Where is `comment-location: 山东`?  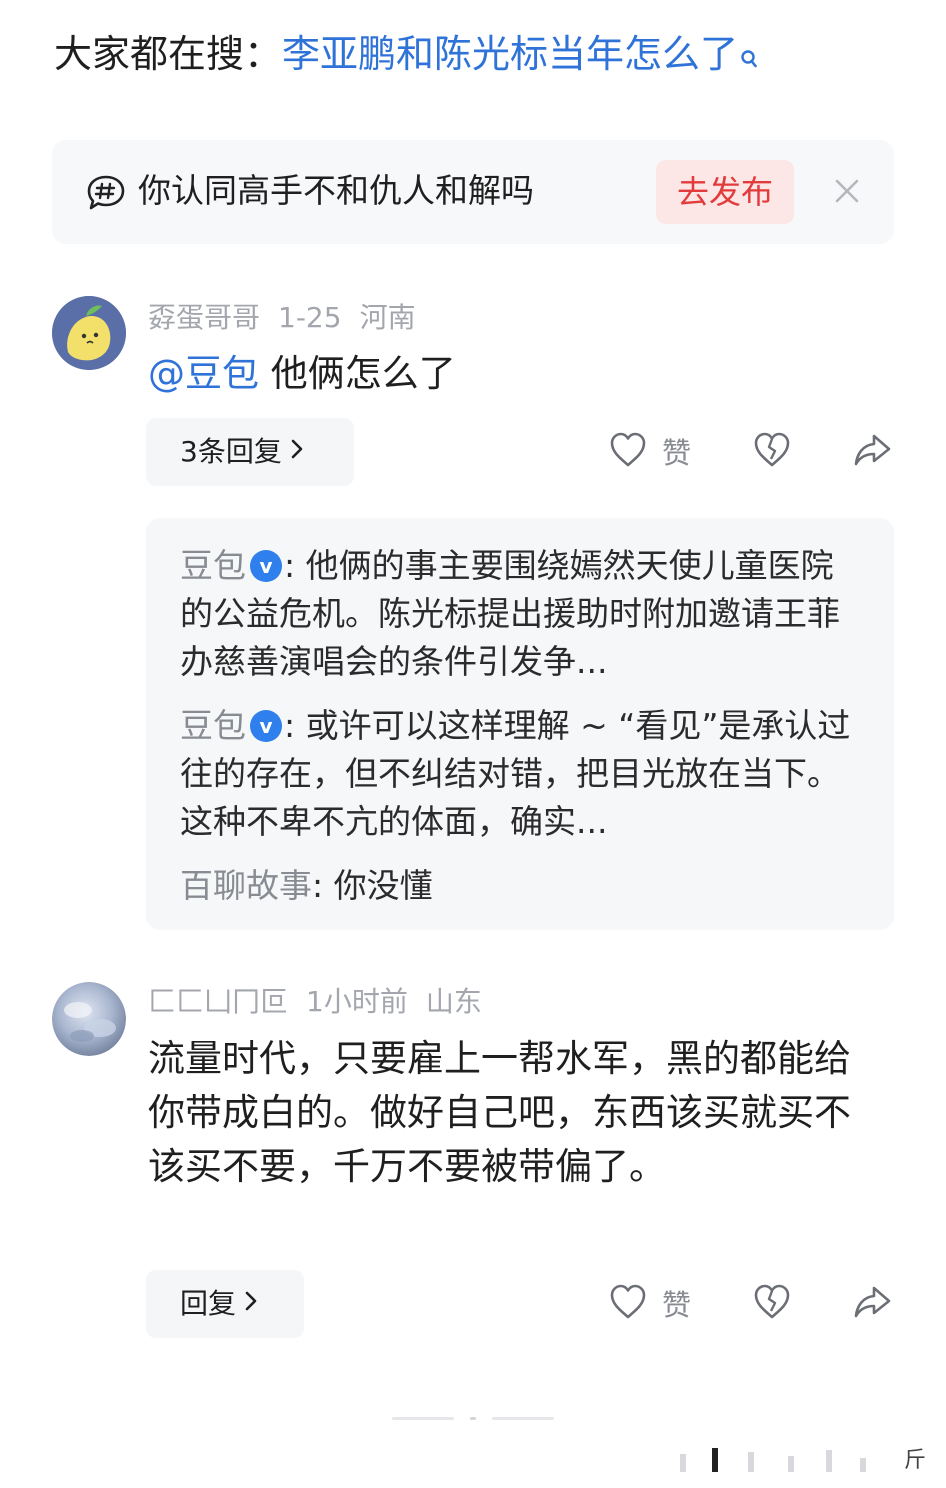 comment-location: 山东 is located at coordinates (453, 1001).